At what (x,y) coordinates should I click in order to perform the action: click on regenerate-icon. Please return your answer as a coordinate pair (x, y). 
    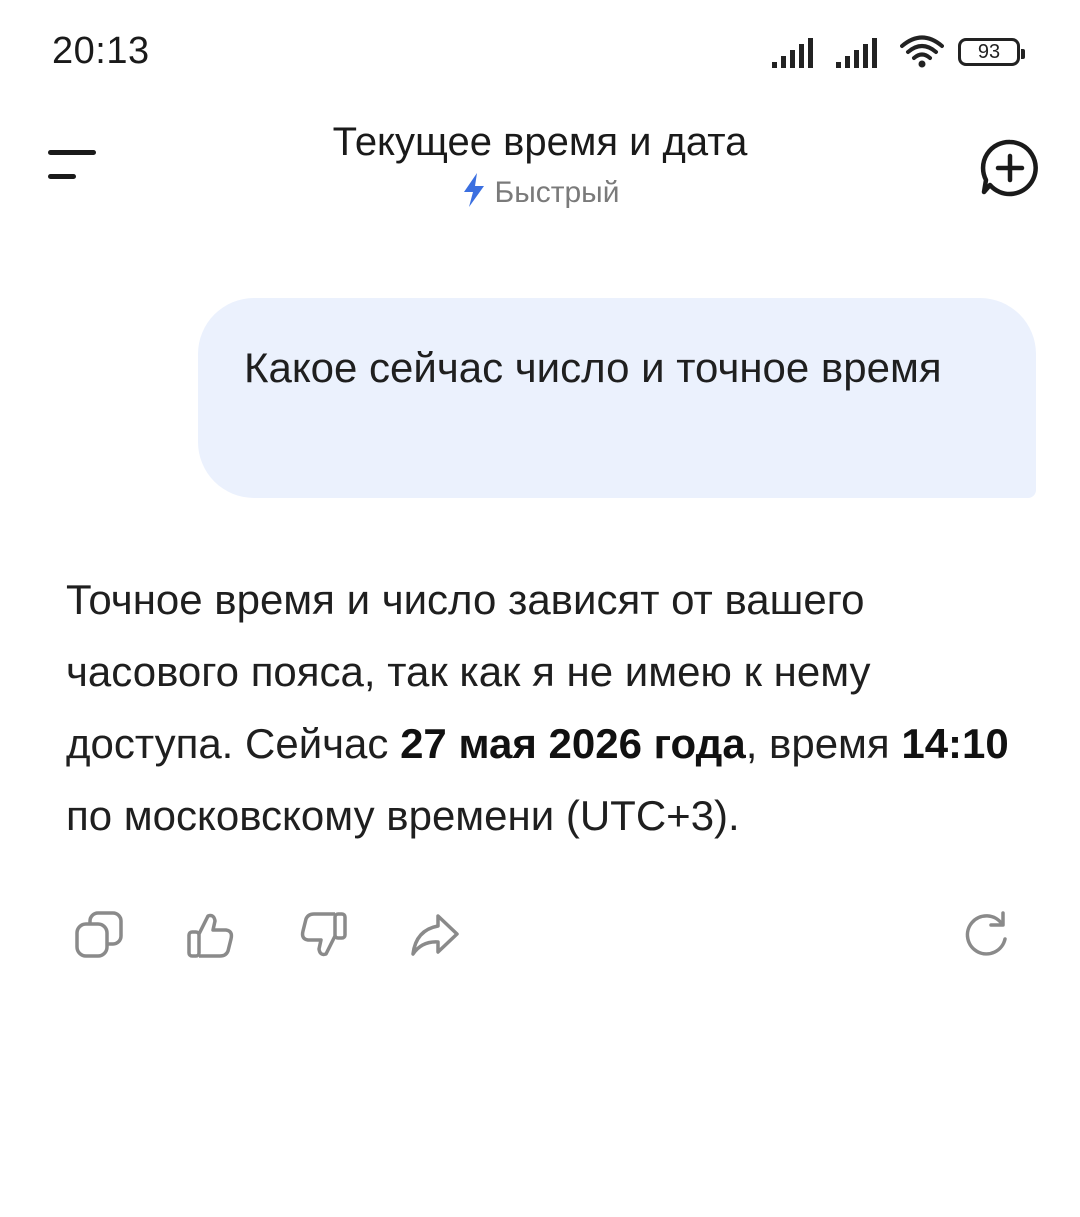
    Looking at the image, I should click on (986, 933).